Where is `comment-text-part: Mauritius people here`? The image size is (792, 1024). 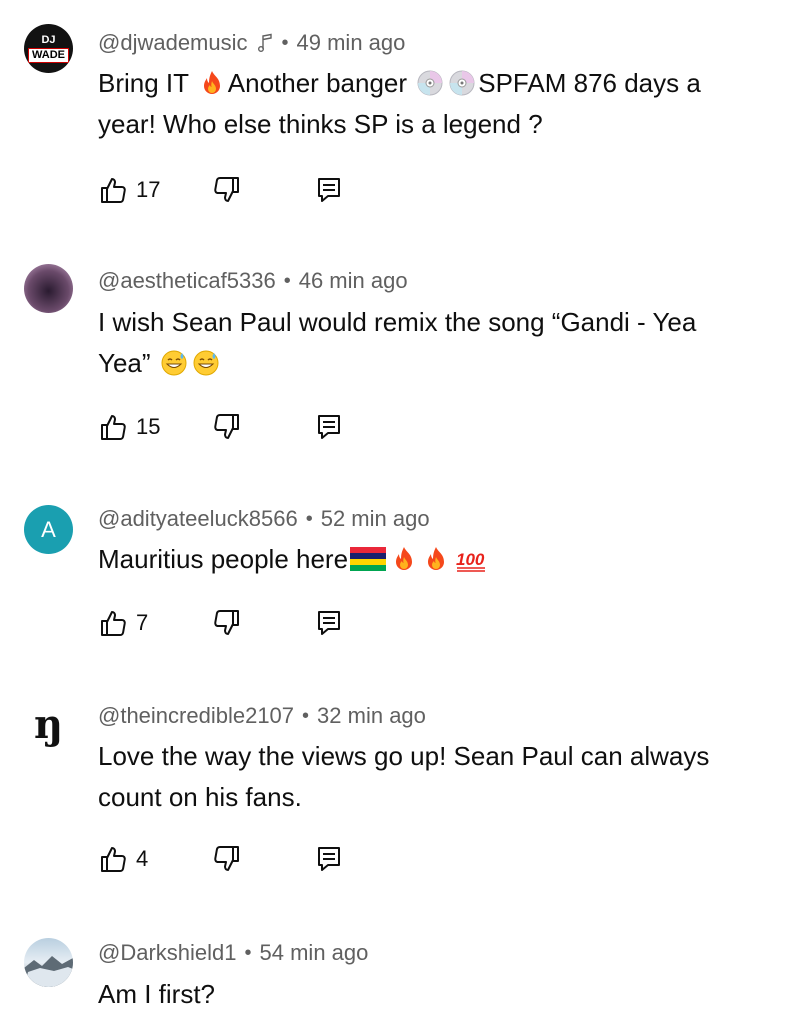 comment-text-part: Mauritius people here is located at coordinates (223, 559).